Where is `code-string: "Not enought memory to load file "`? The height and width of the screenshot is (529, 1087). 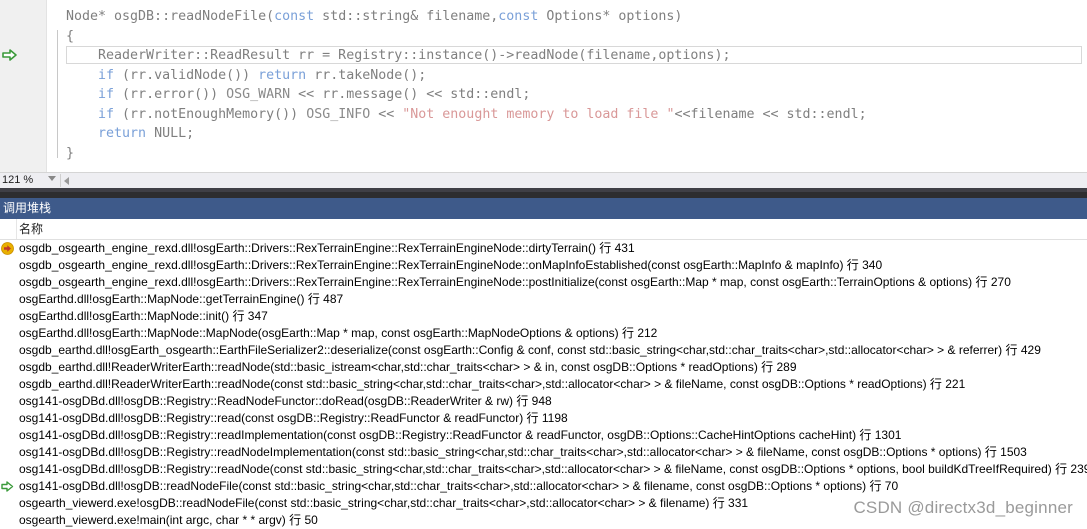 code-string: "Not enought memory to load file " is located at coordinates (538, 114).